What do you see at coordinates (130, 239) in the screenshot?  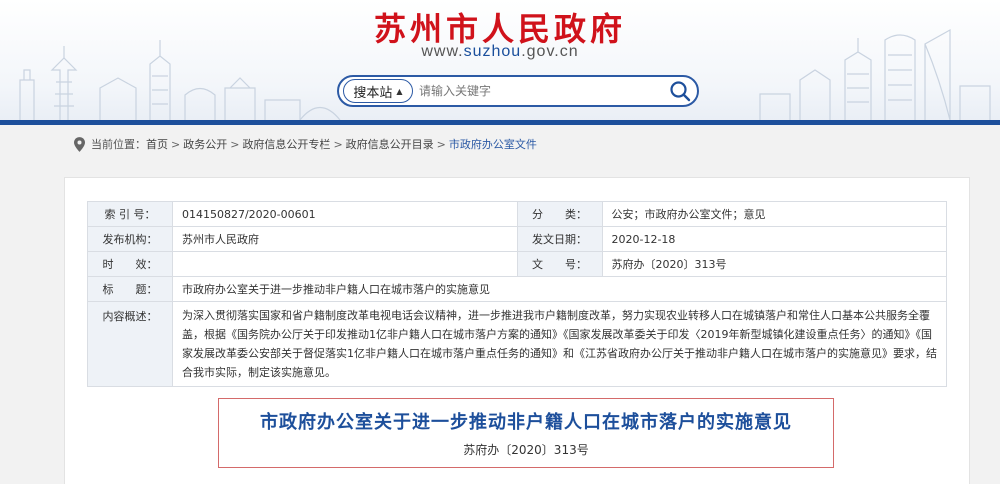 I see `issuer-label: 发布机构：` at bounding box center [130, 239].